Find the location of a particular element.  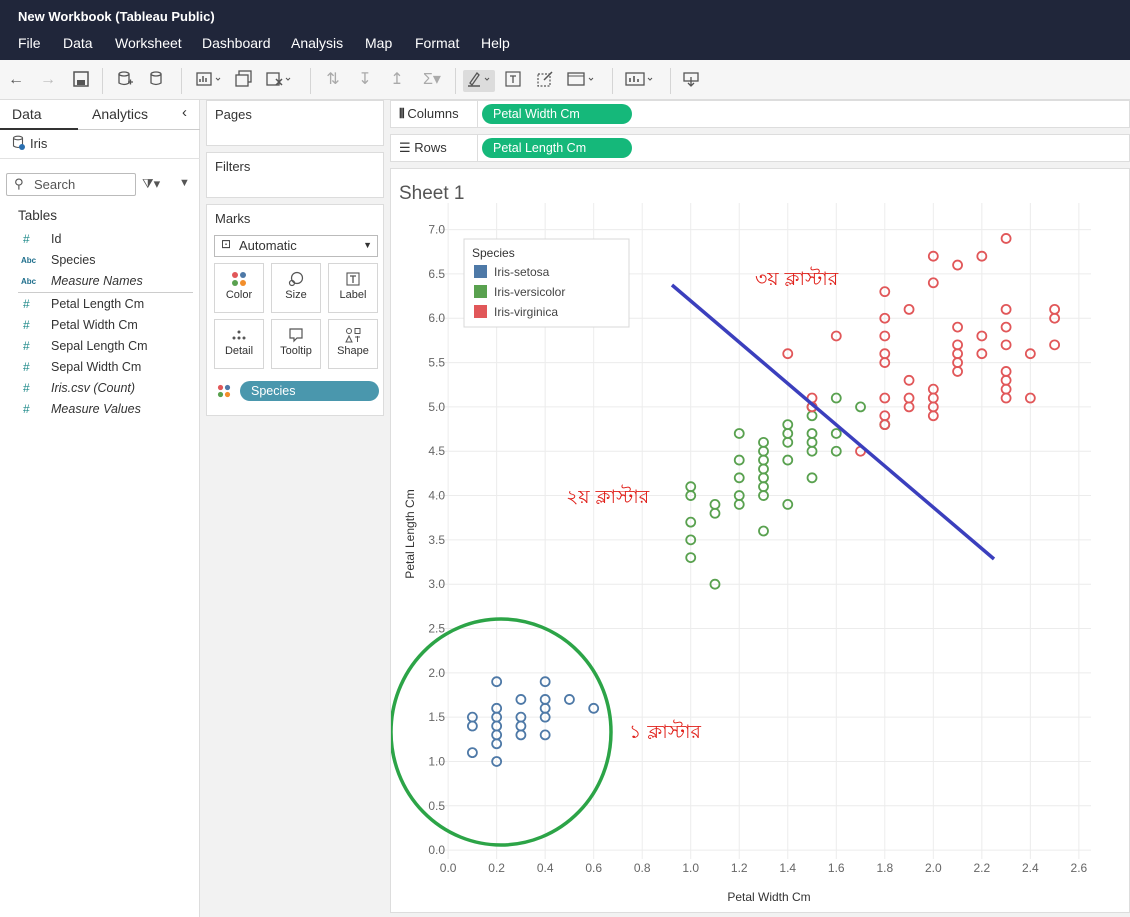

field-id: # Id is located at coordinates (100, 241).